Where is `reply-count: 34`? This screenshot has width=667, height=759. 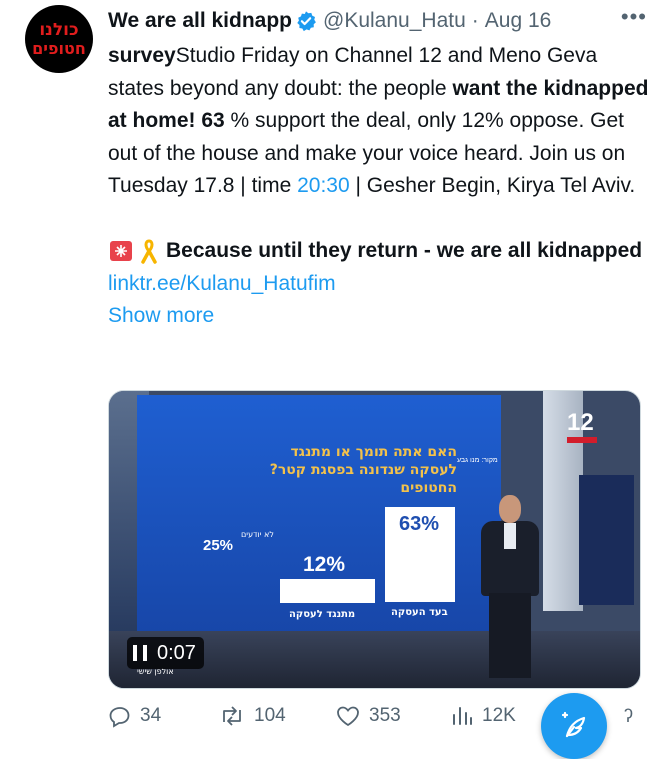 reply-count: 34 is located at coordinates (151, 715).